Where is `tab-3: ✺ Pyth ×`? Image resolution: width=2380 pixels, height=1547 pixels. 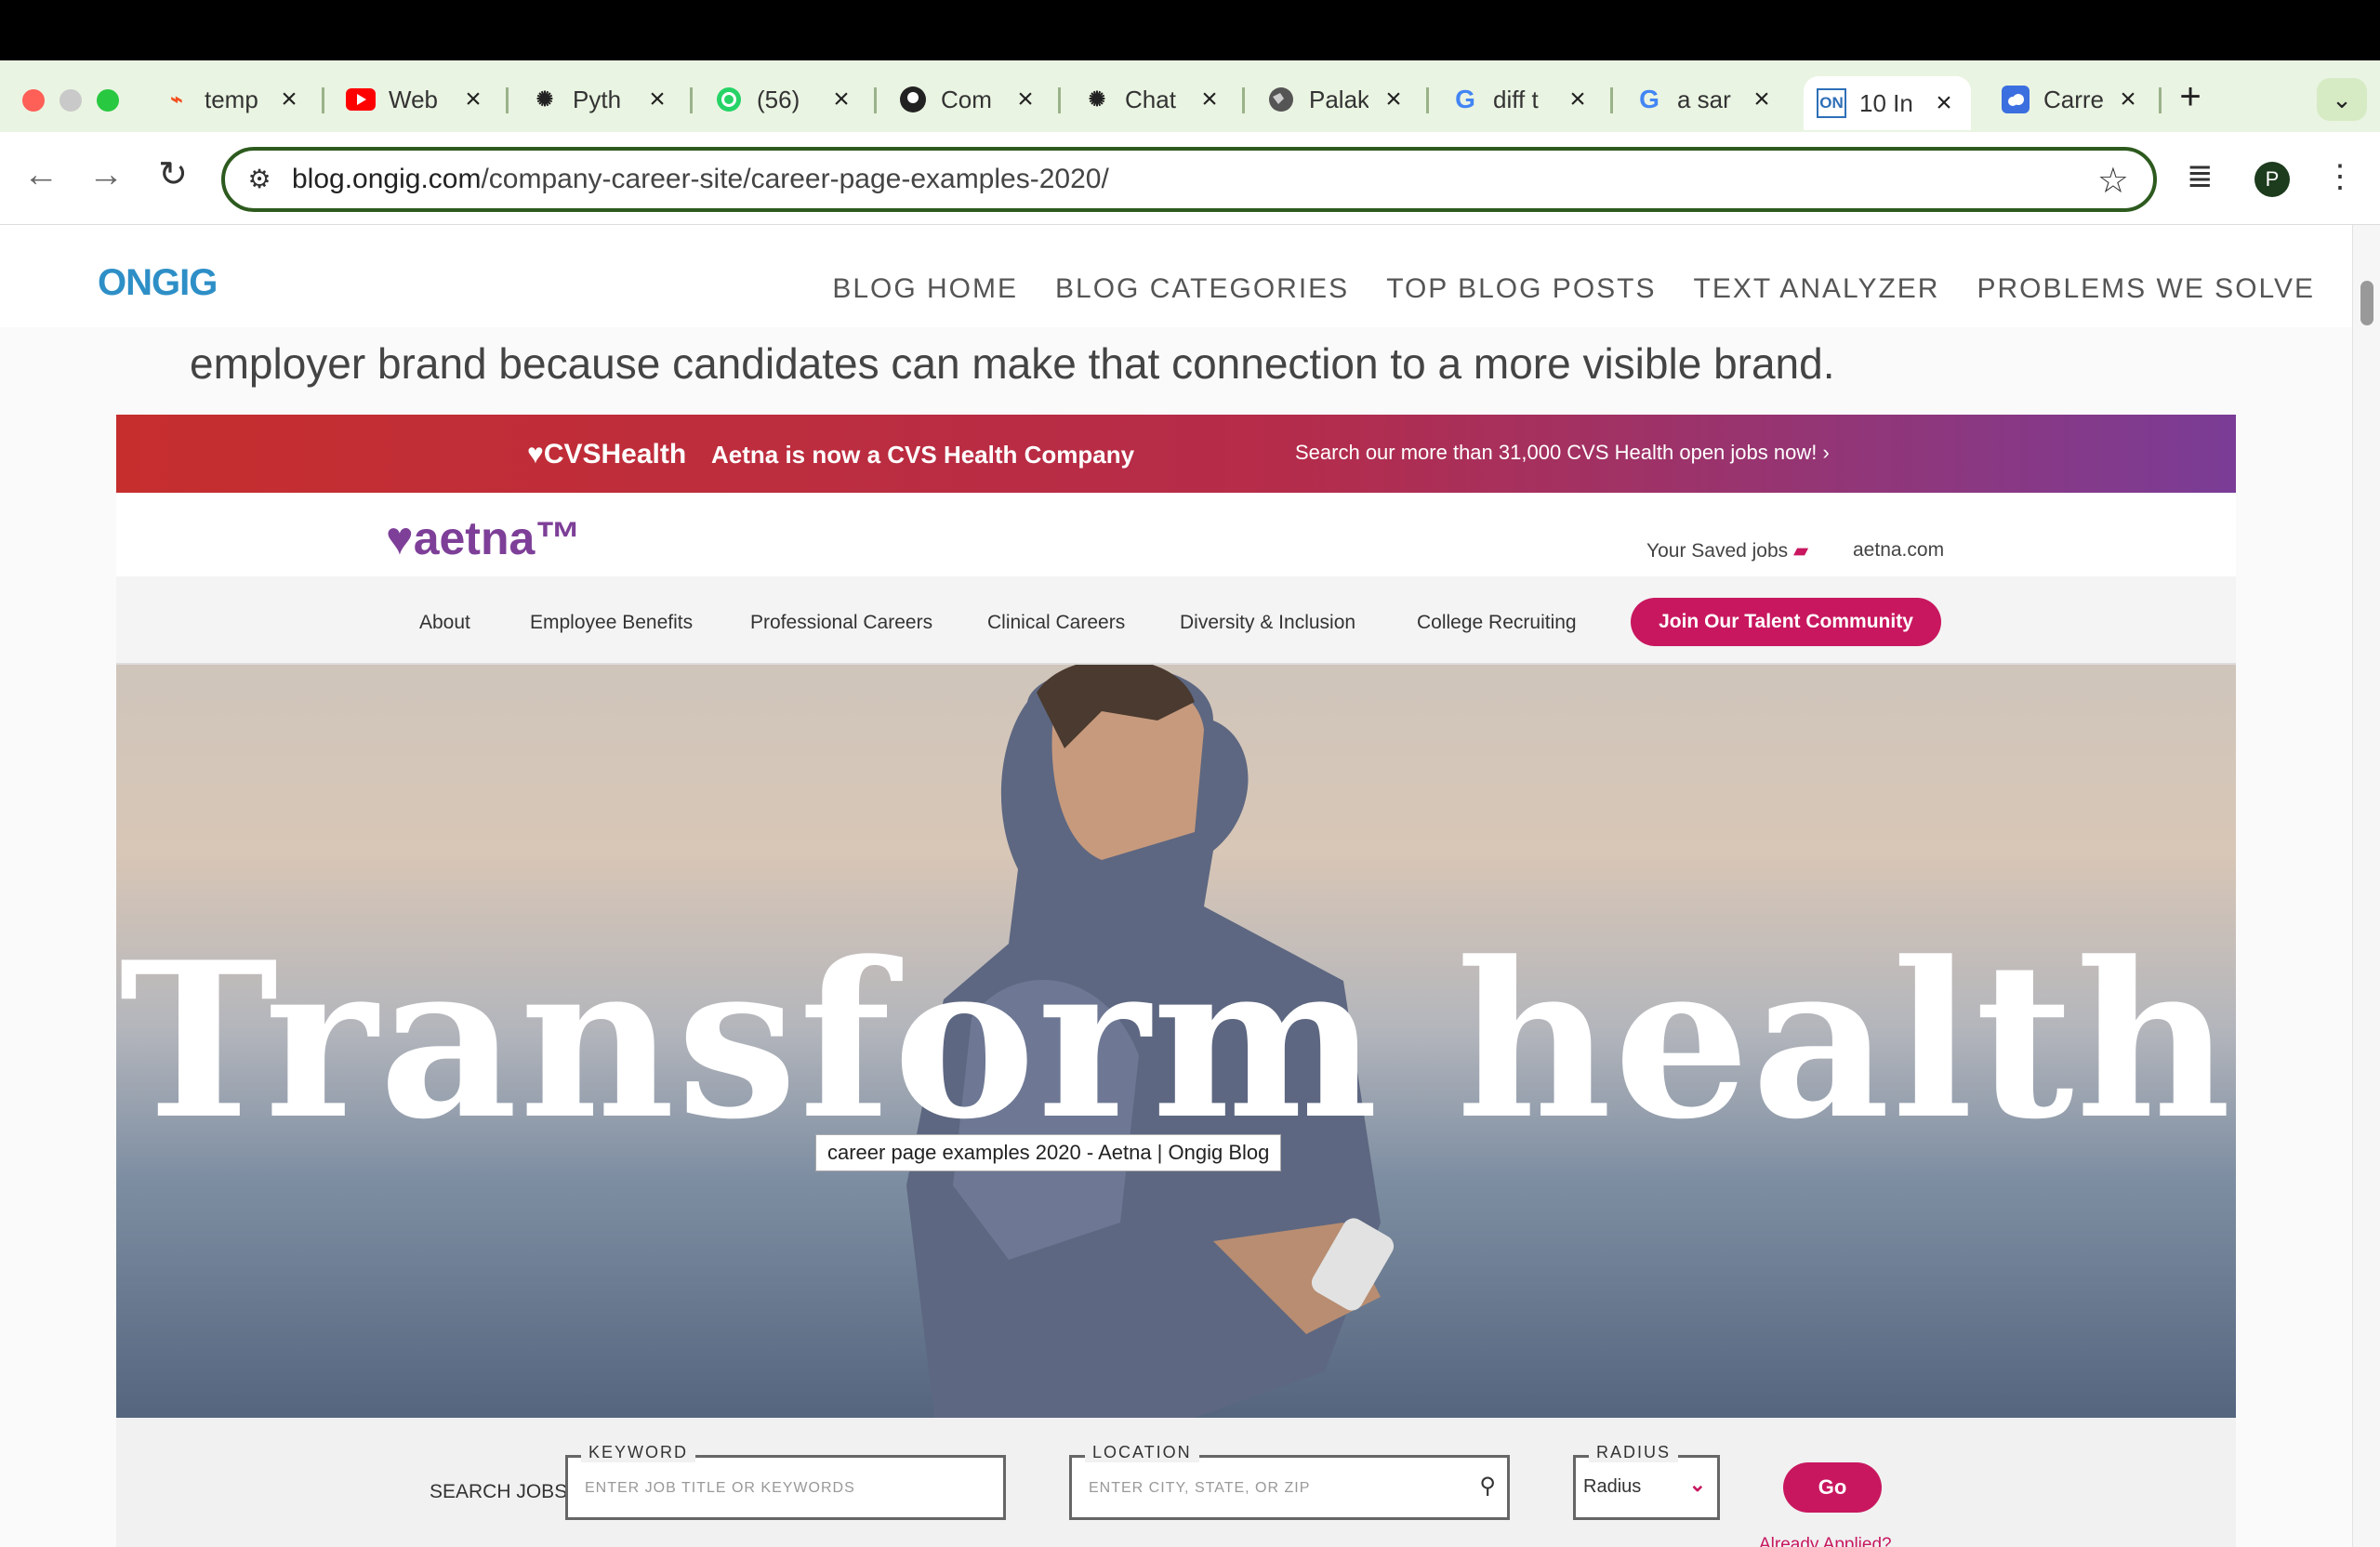
tab-3: ✺ Pyth × is located at coordinates (600, 99).